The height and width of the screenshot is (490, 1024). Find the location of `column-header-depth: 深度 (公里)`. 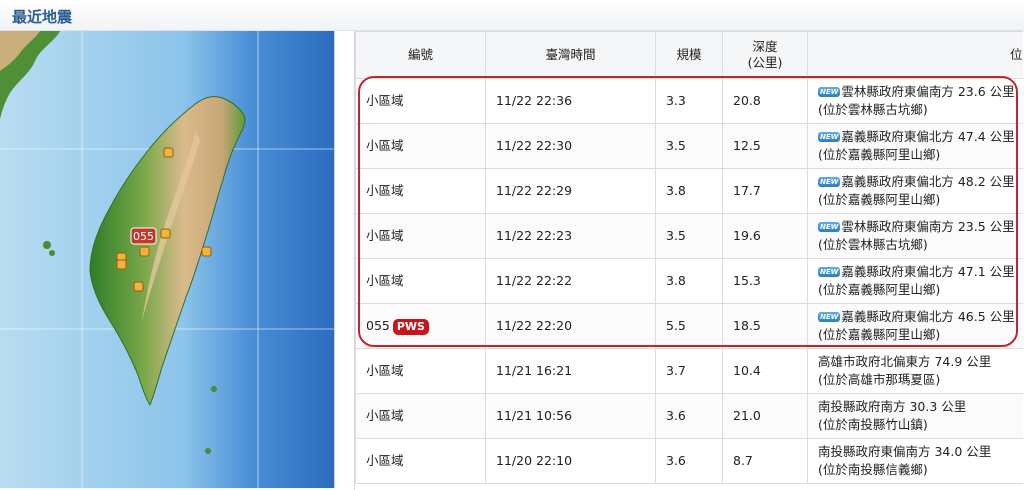

column-header-depth: 深度 (公里) is located at coordinates (765, 55).